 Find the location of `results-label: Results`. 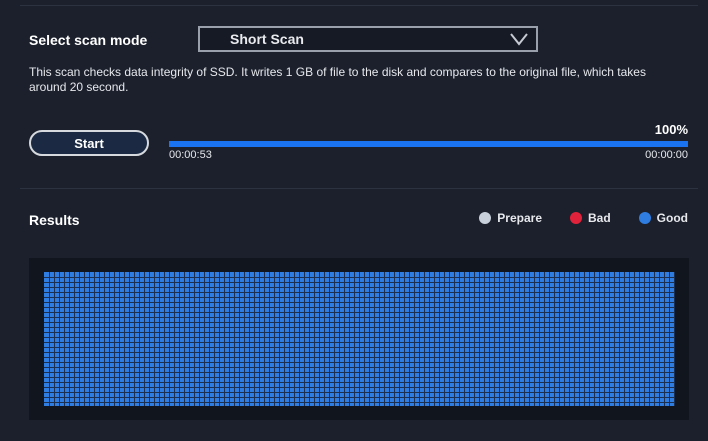

results-label: Results is located at coordinates (54, 220).